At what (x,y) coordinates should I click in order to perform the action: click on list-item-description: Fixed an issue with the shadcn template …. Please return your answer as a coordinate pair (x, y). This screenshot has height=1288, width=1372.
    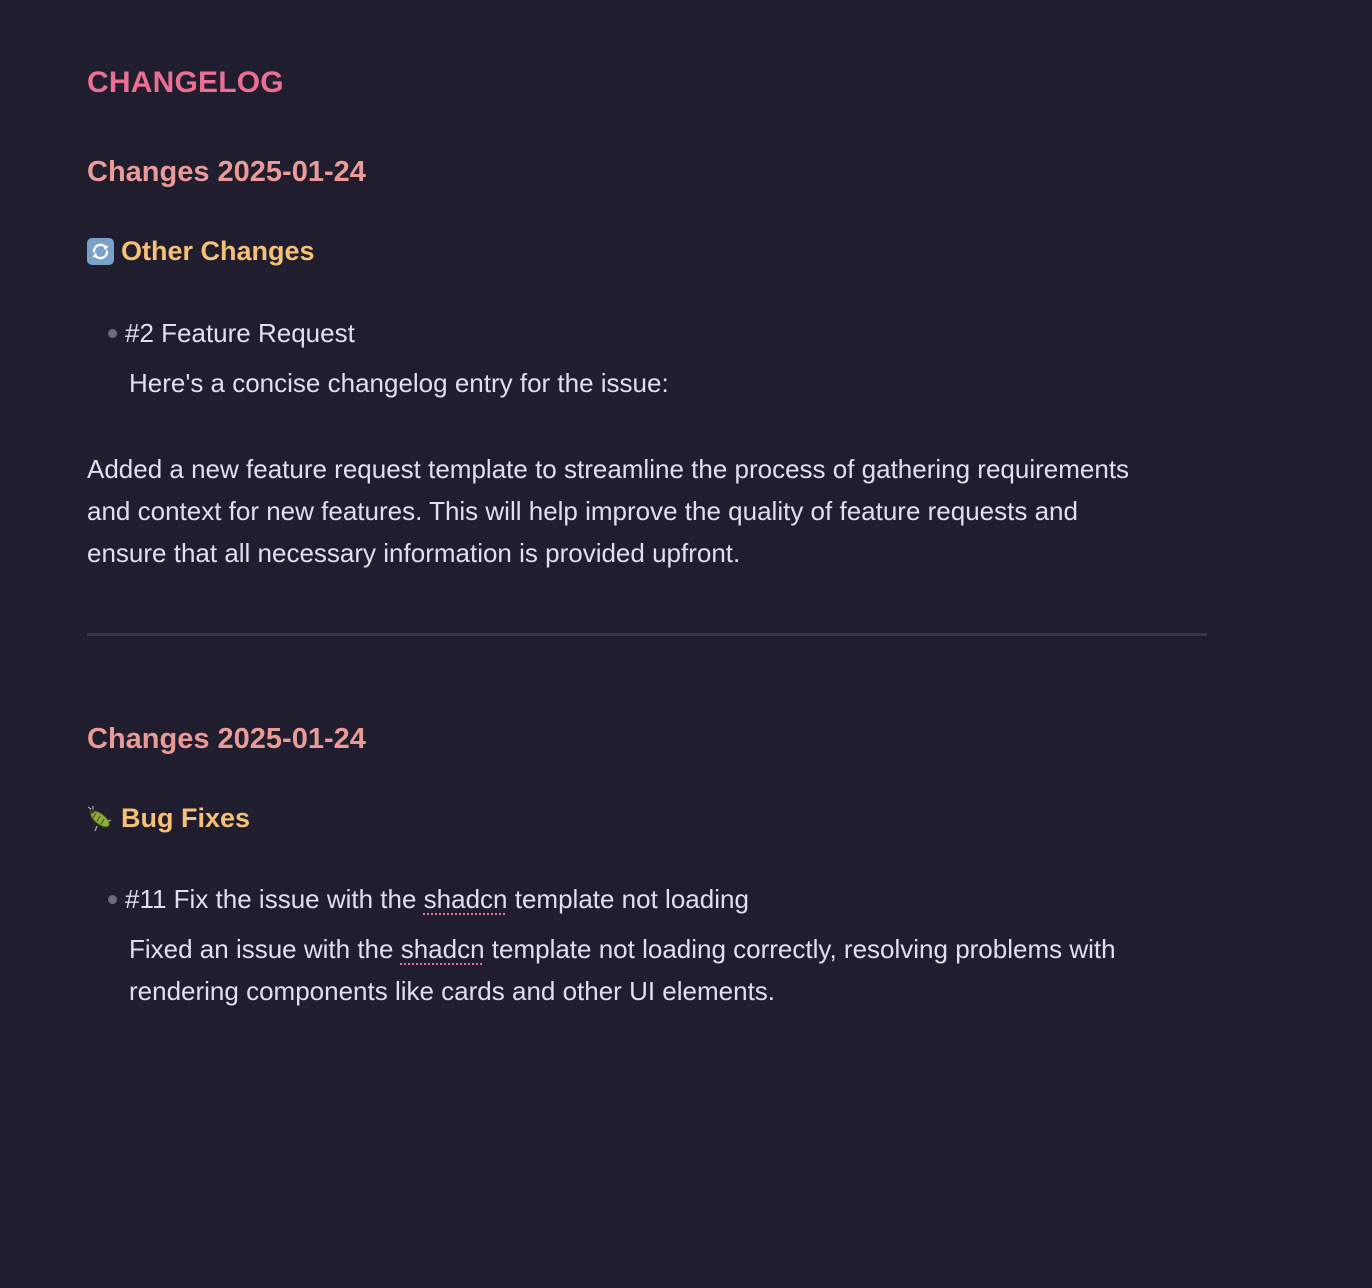
    Looking at the image, I should click on (669, 970).